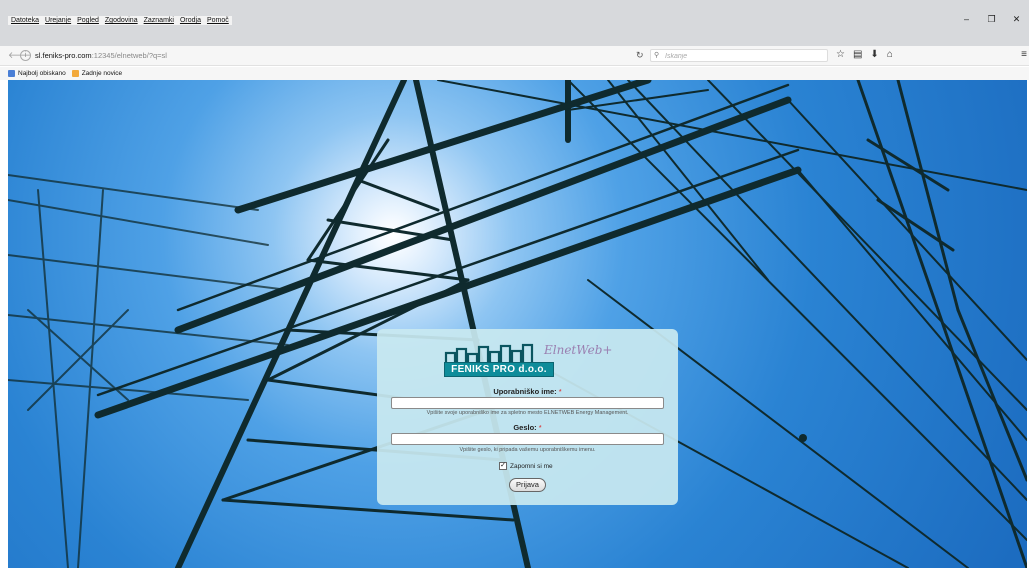 The image size is (1029, 568). I want to click on password-label-row: Geslo: *, so click(527, 427).